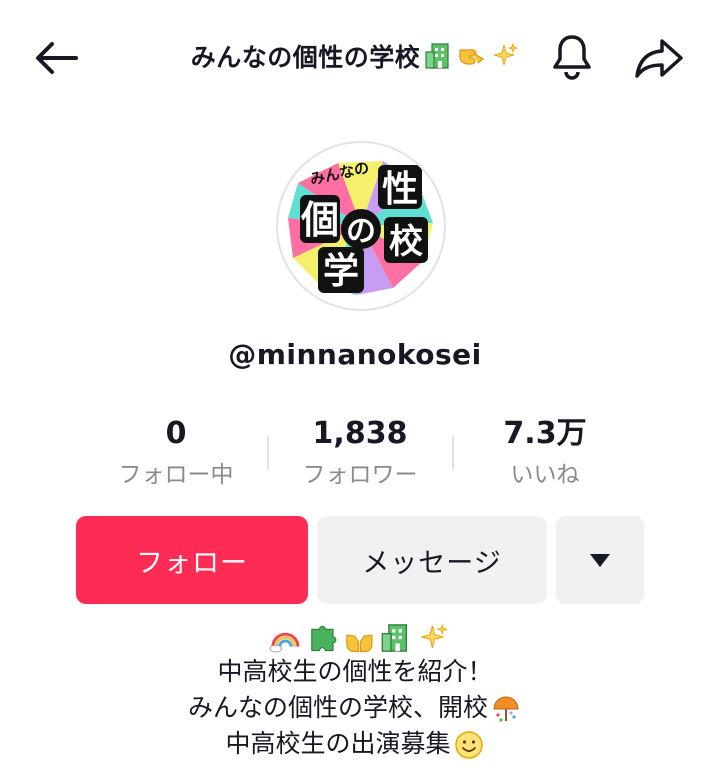 This screenshot has width=710, height=773. Describe the element at coordinates (359, 643) in the screenshot. I see `palms-up-icon` at that location.